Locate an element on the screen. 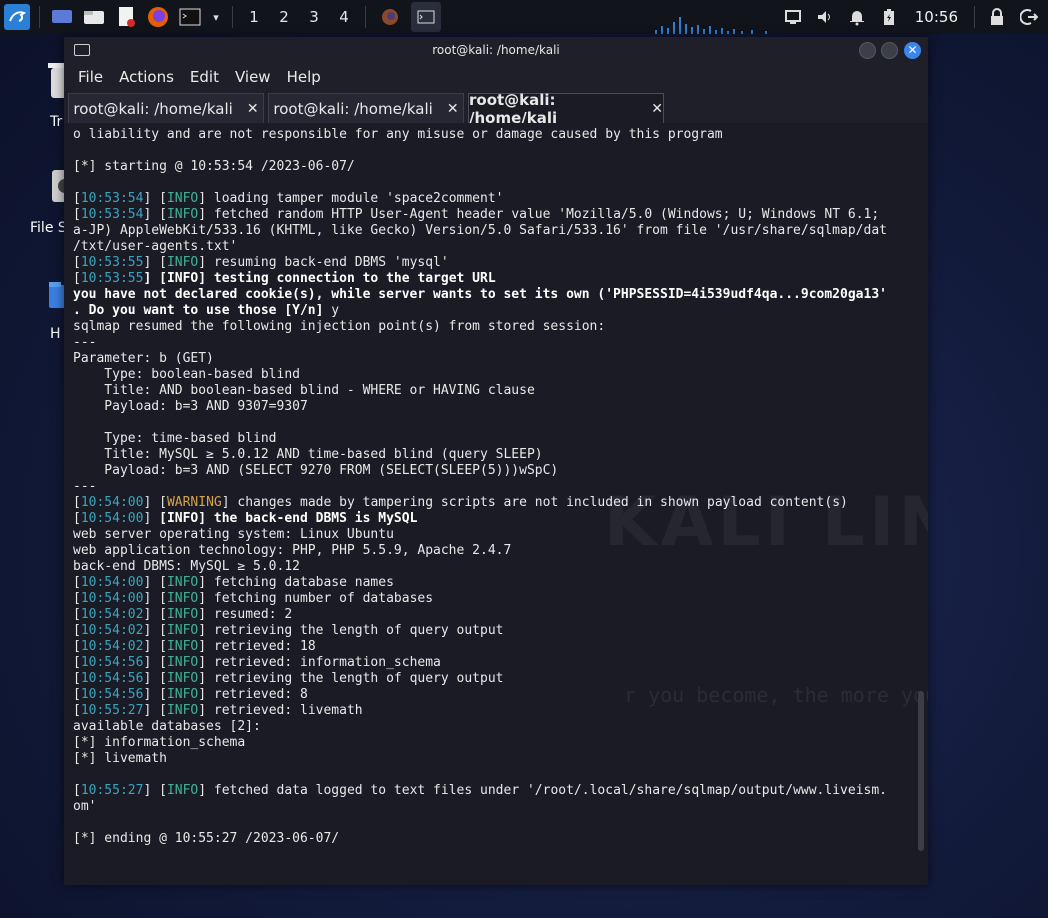 The image size is (1048, 918). workspace-1: 1 is located at coordinates (254, 17).